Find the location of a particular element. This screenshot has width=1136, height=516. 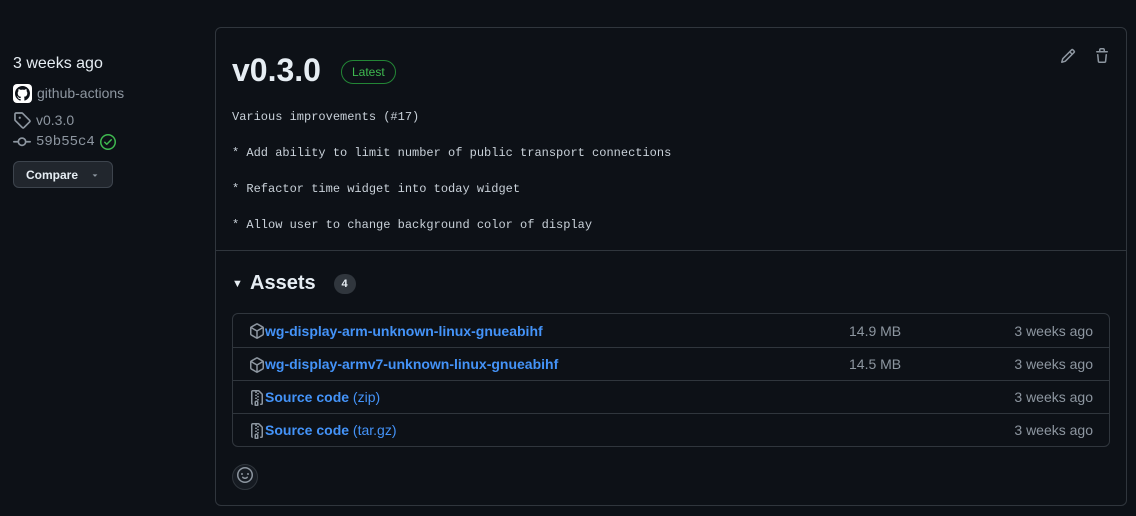

compare-label: Compare is located at coordinates (52, 174).